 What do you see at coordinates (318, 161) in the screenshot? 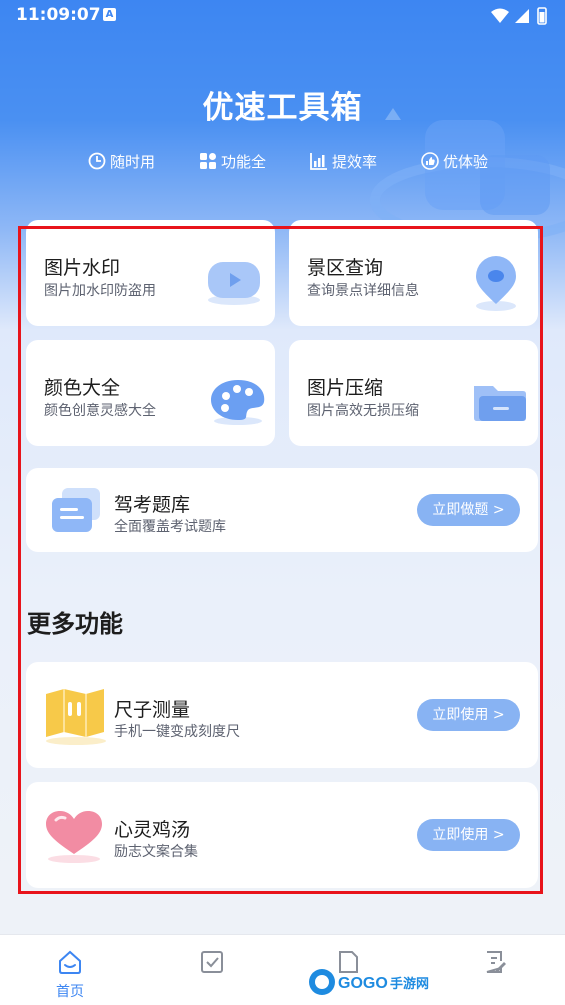
I see `bar-chart-icon` at bounding box center [318, 161].